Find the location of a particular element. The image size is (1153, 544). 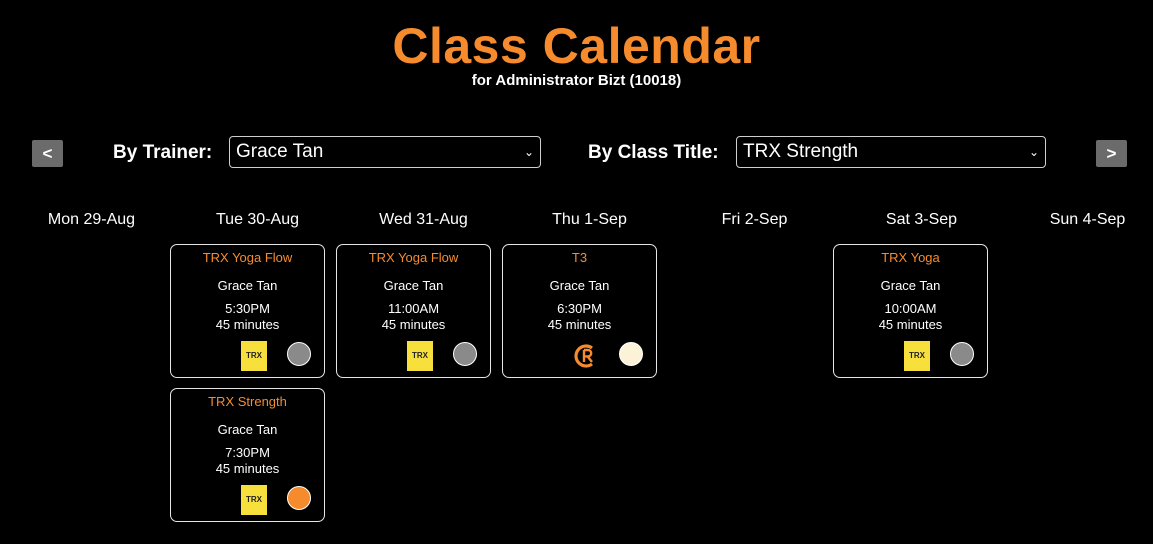

trainer-filter-label: By Trainer: is located at coordinates (163, 152).